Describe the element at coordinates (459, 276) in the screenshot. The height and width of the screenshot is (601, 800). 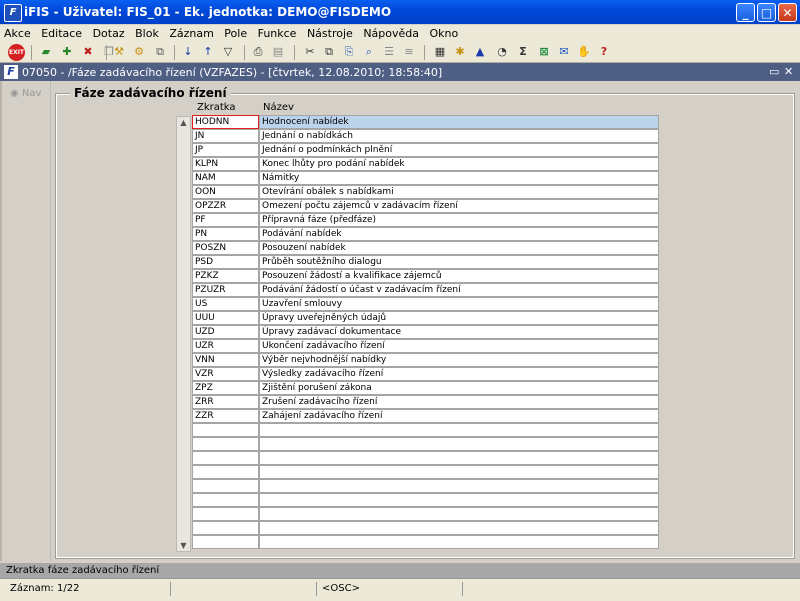
I see `name-cell: Posouzení žádostí a kvalifikace zájemců` at that location.